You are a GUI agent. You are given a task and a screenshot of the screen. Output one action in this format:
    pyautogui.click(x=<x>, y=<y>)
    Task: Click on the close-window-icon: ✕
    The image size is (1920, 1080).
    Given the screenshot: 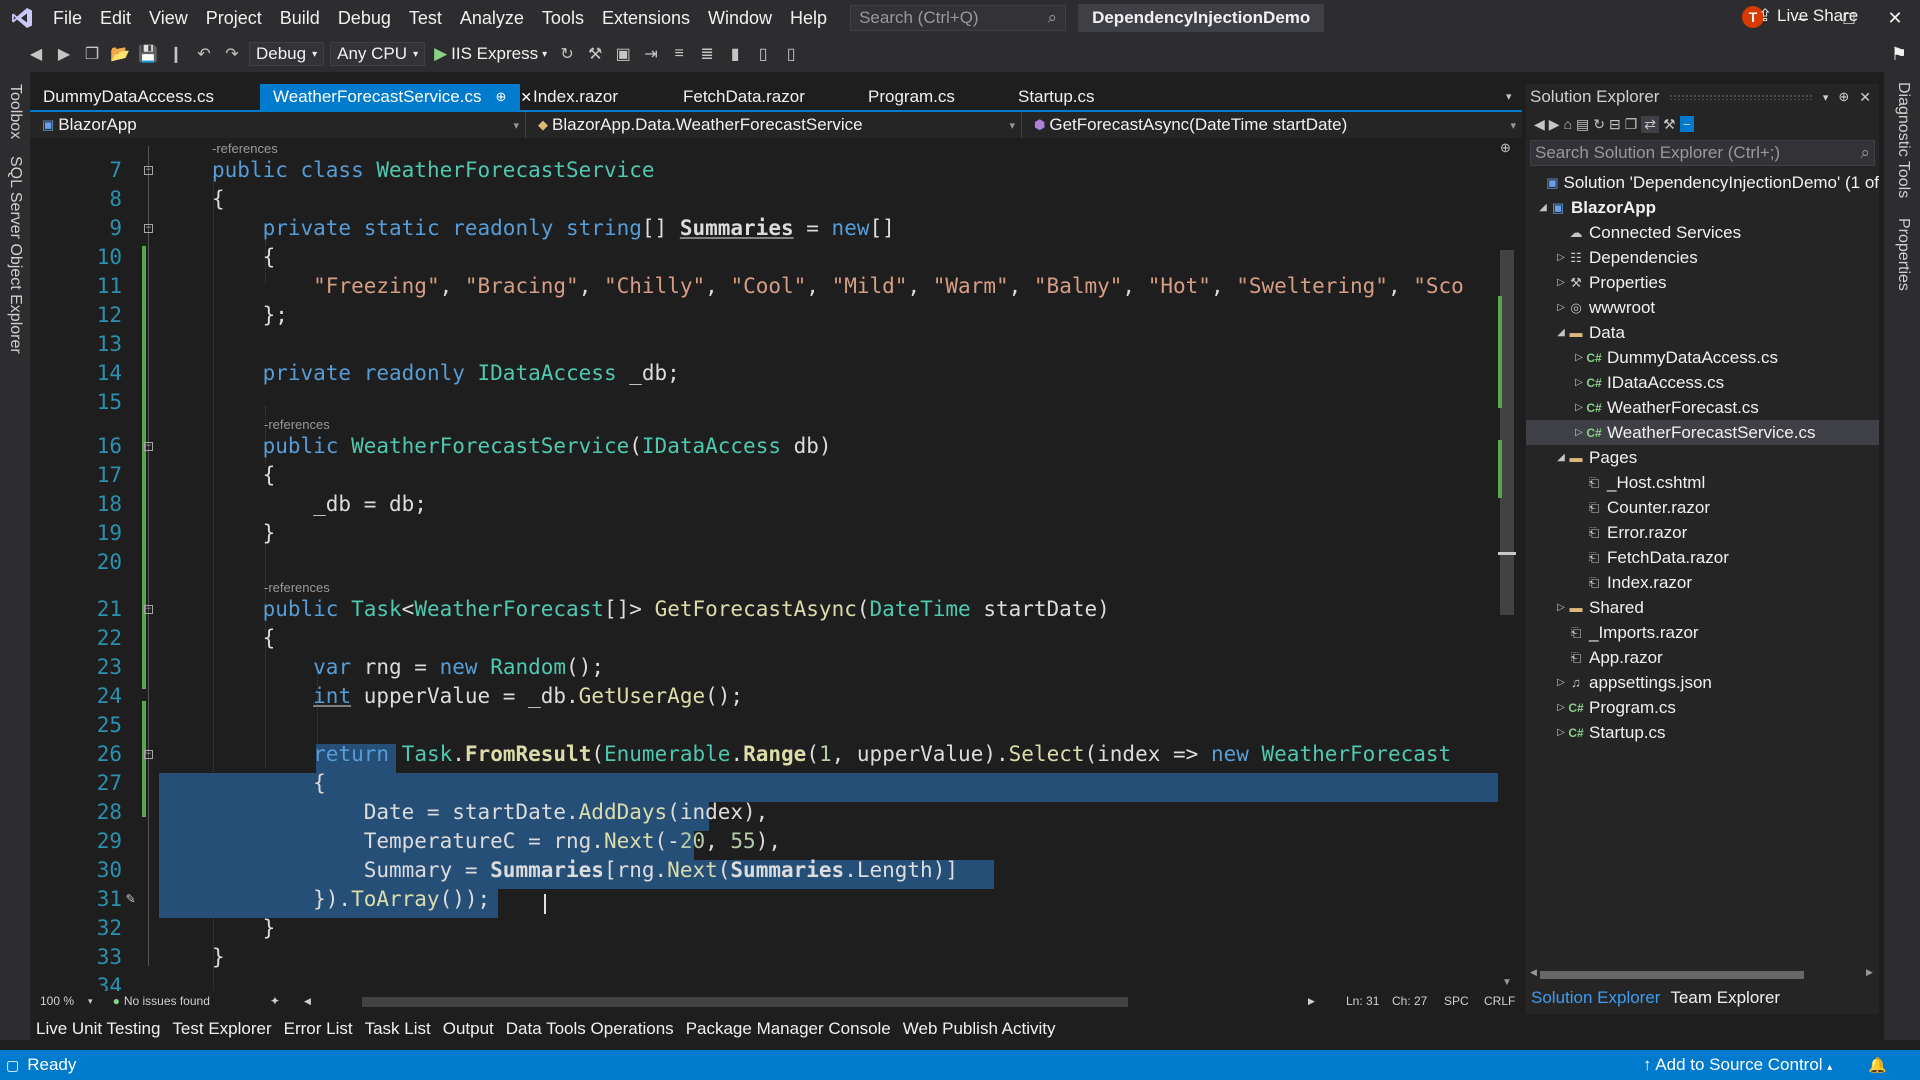 What is the action you would take?
    pyautogui.click(x=1895, y=18)
    